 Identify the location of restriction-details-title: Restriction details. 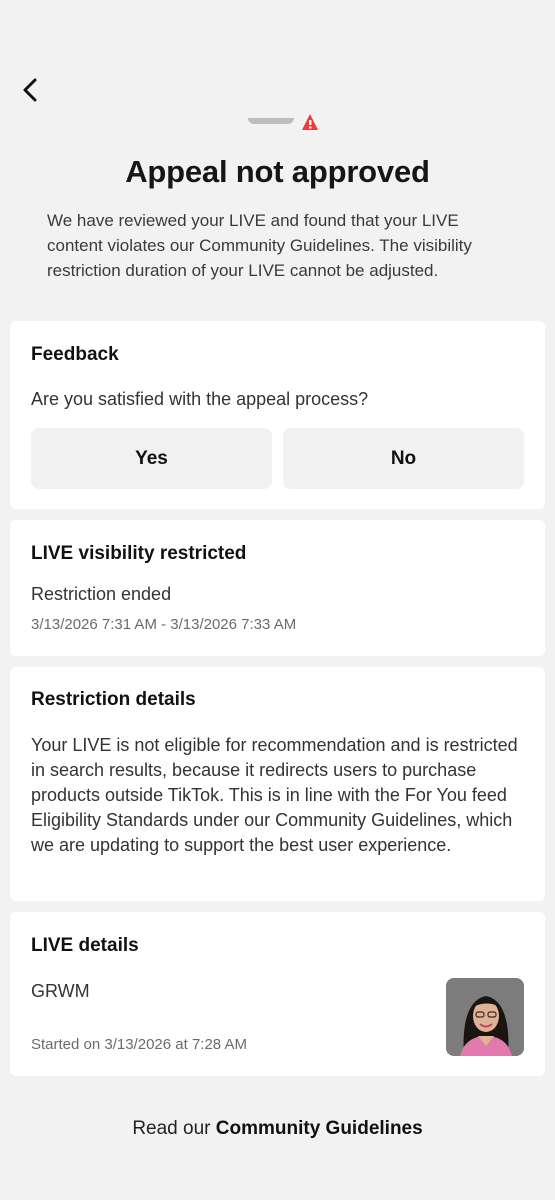
(113, 699).